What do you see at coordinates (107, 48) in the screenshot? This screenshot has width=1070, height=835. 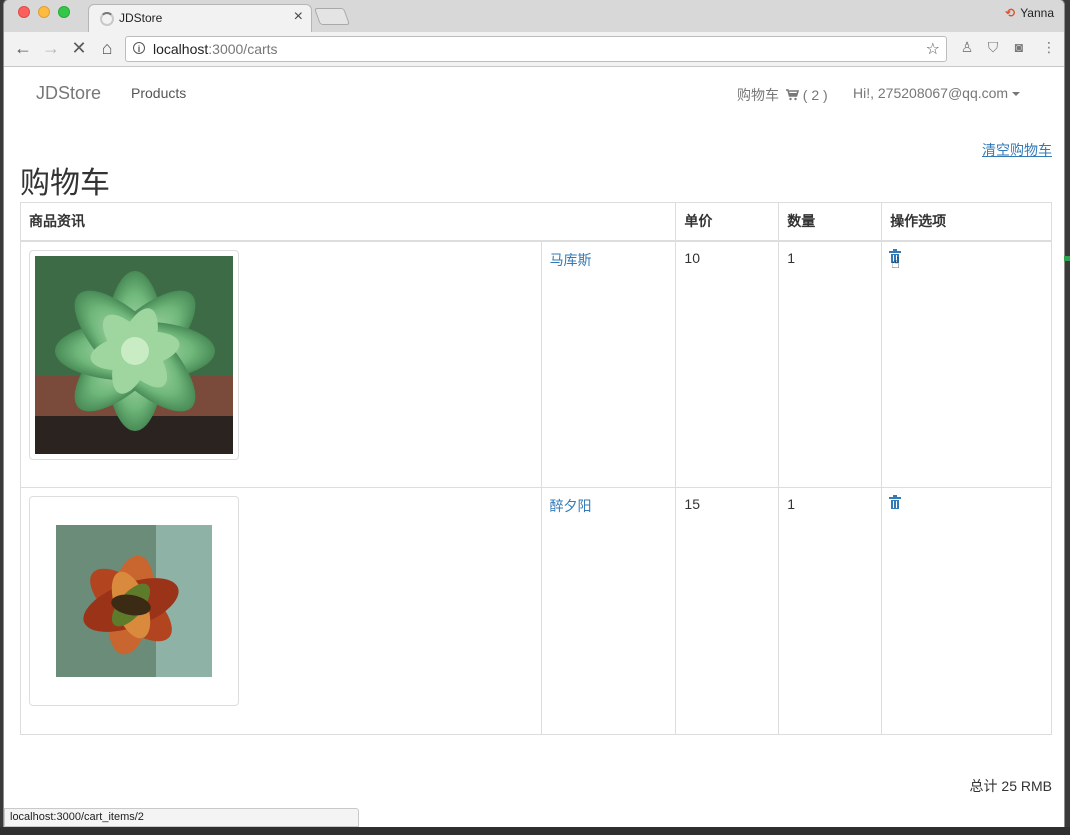 I see `home-button: ⌂` at bounding box center [107, 48].